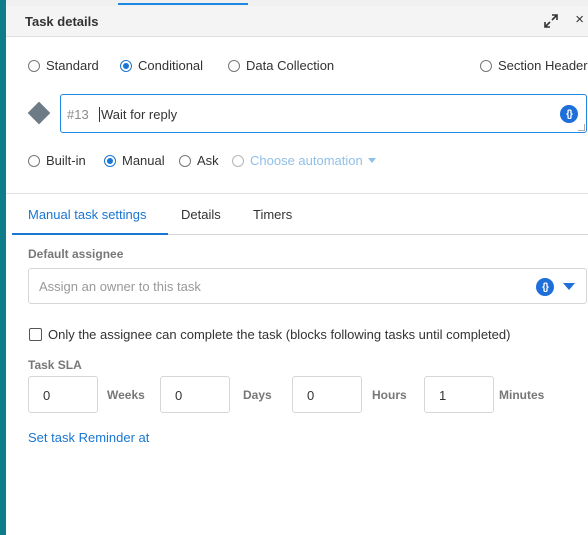 This screenshot has width=588, height=535. I want to click on set-reminder-link: Set task Reminder at, so click(88, 437).